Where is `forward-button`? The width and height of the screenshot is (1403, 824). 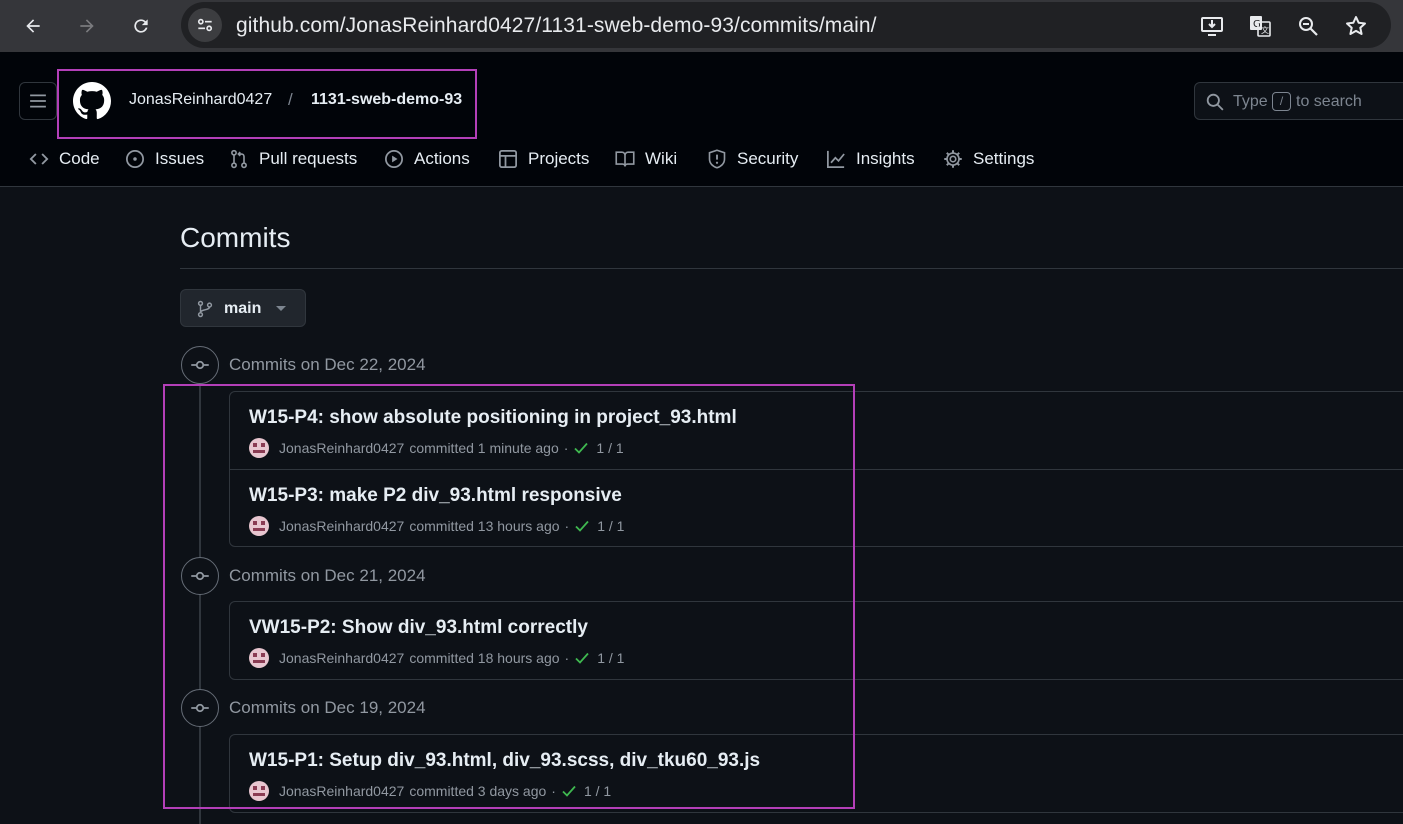 forward-button is located at coordinates (87, 26).